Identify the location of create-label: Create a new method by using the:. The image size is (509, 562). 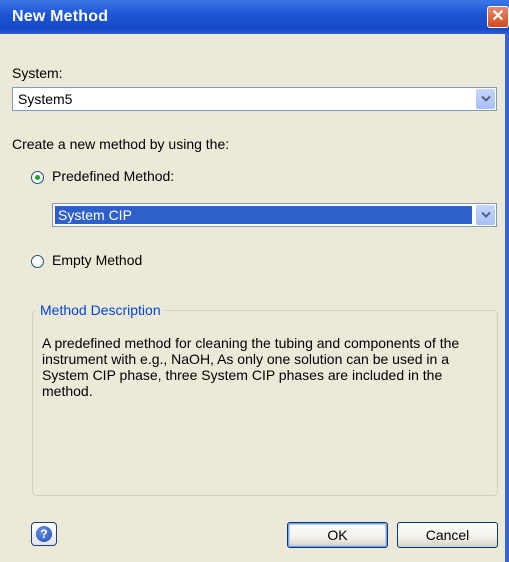
(121, 144).